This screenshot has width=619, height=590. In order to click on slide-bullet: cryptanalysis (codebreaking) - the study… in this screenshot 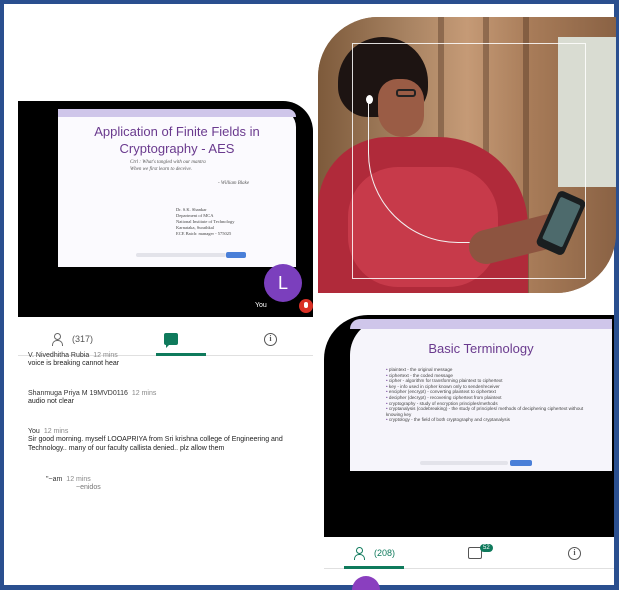, I will do `click(488, 411)`.